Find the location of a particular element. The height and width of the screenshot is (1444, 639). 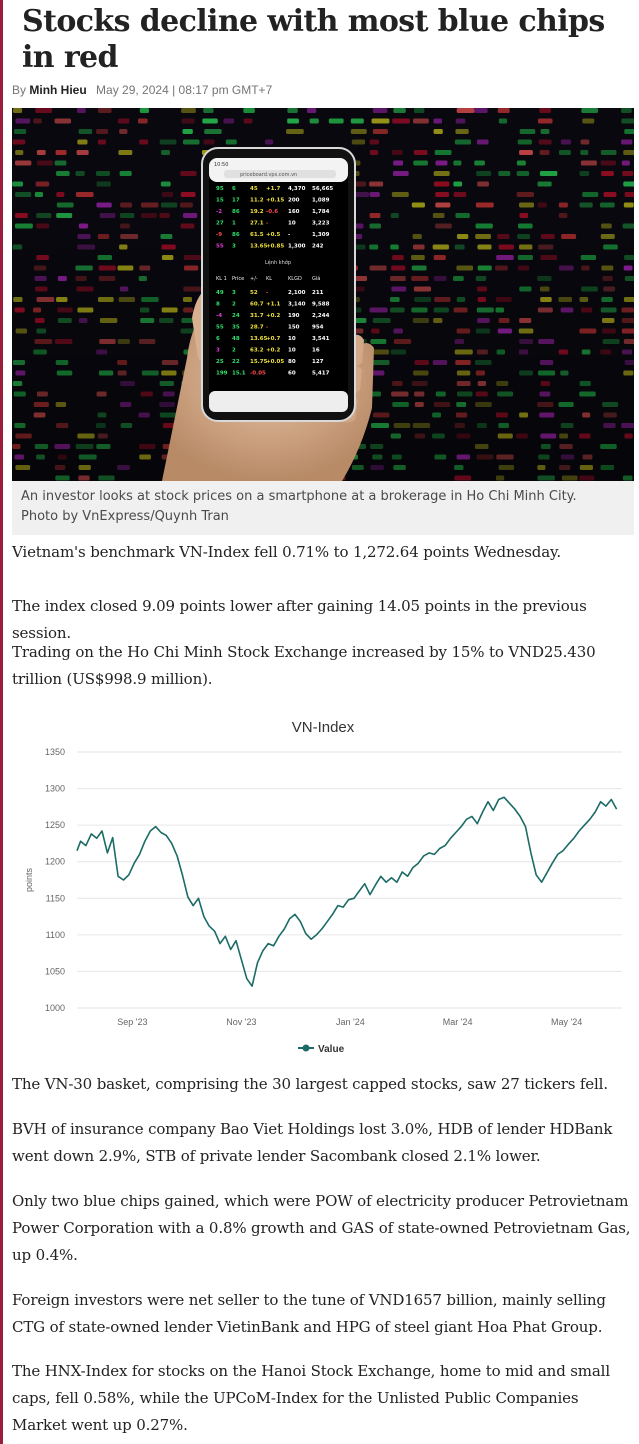

phone-price-cell: +0.85 is located at coordinates (275, 247).